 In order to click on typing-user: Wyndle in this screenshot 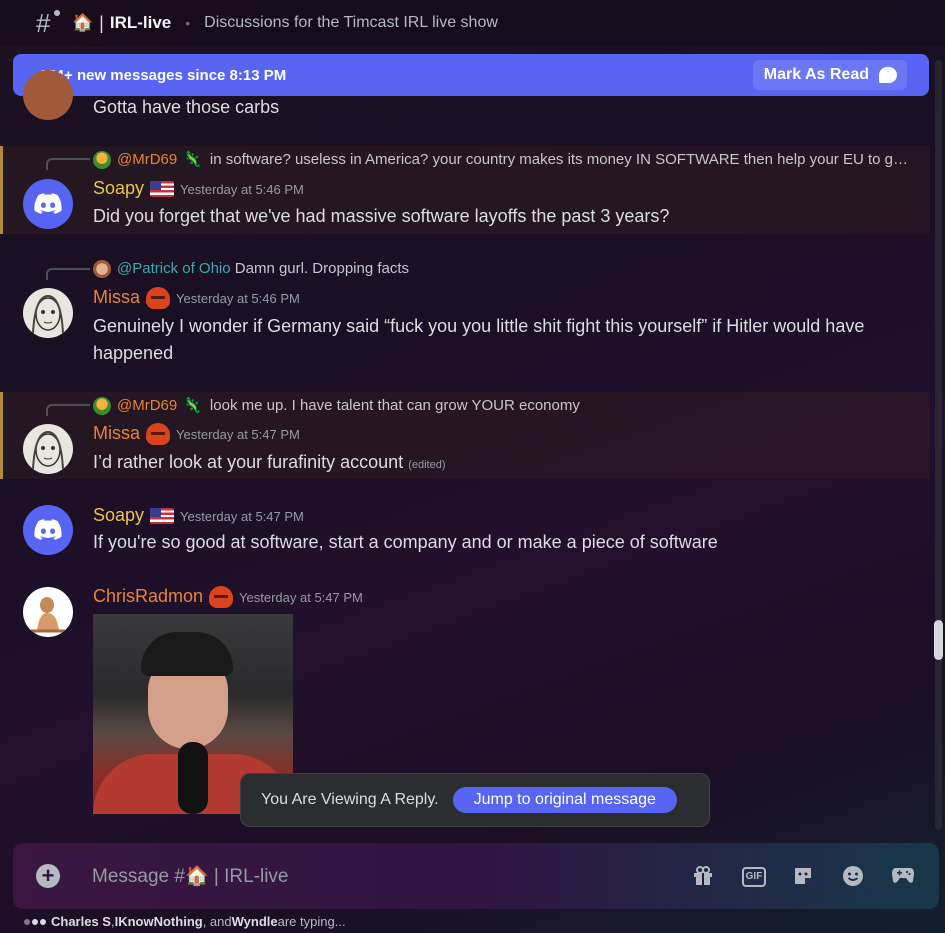, I will do `click(254, 921)`.